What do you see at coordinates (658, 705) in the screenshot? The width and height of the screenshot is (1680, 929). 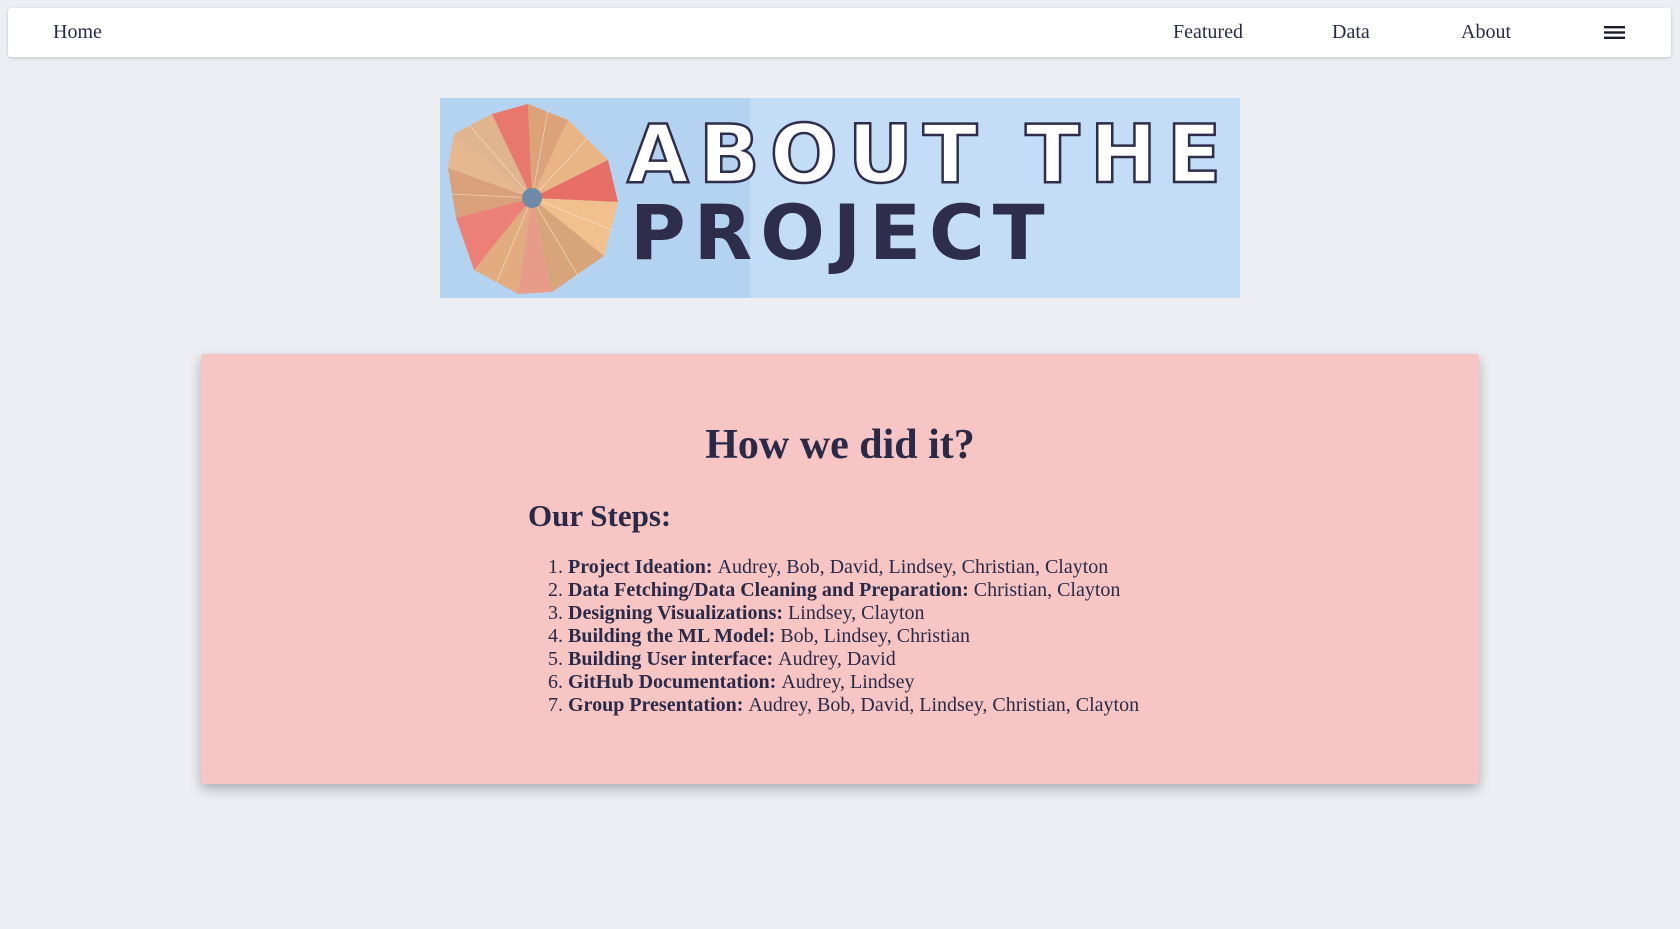 I see `step-label: Group Presentation:` at bounding box center [658, 705].